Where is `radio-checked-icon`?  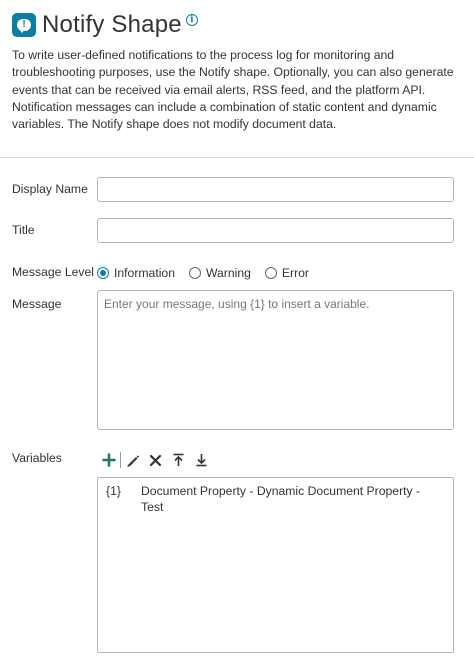
radio-checked-icon is located at coordinates (103, 273).